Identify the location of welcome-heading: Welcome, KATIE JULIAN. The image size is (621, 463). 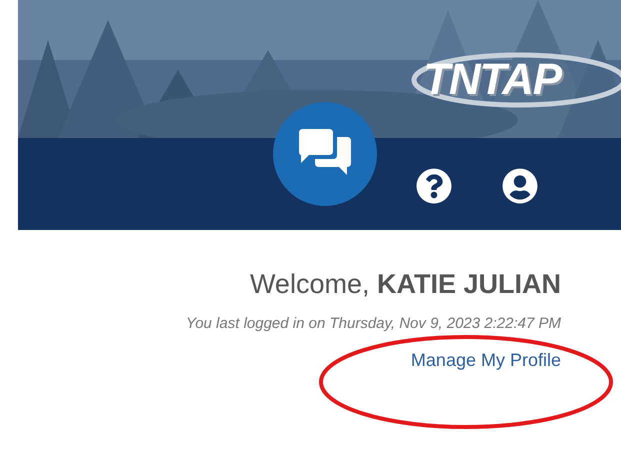
(405, 284).